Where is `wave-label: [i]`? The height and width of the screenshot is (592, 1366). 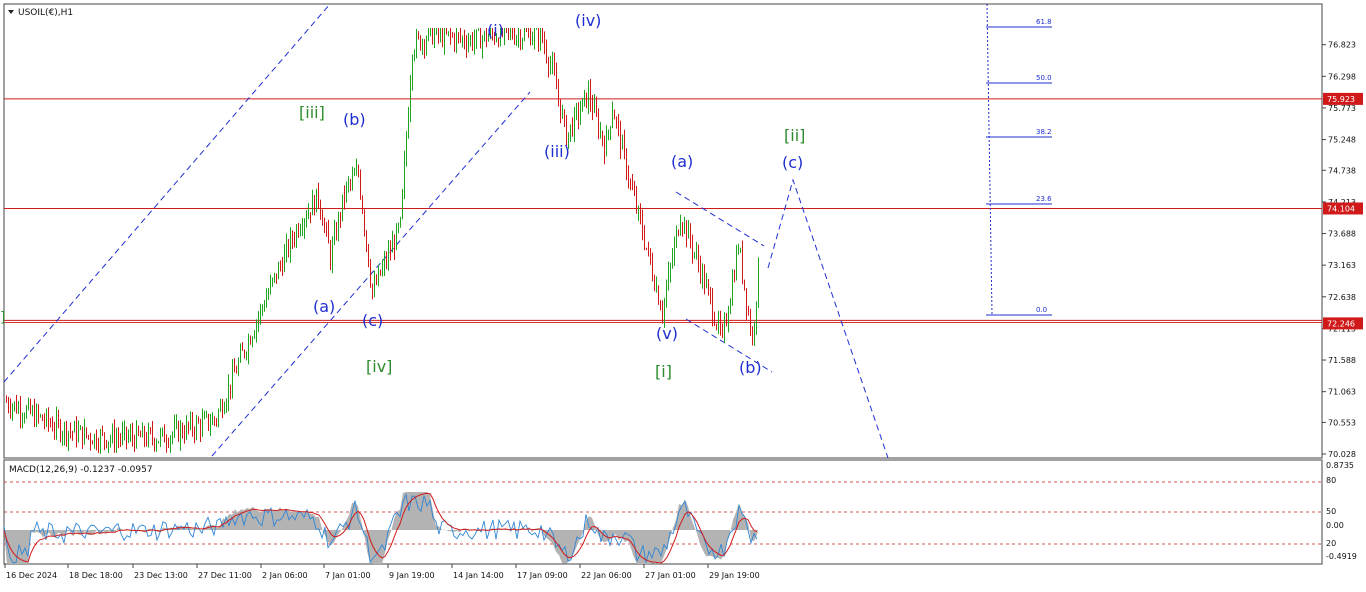 wave-label: [i] is located at coordinates (663, 371).